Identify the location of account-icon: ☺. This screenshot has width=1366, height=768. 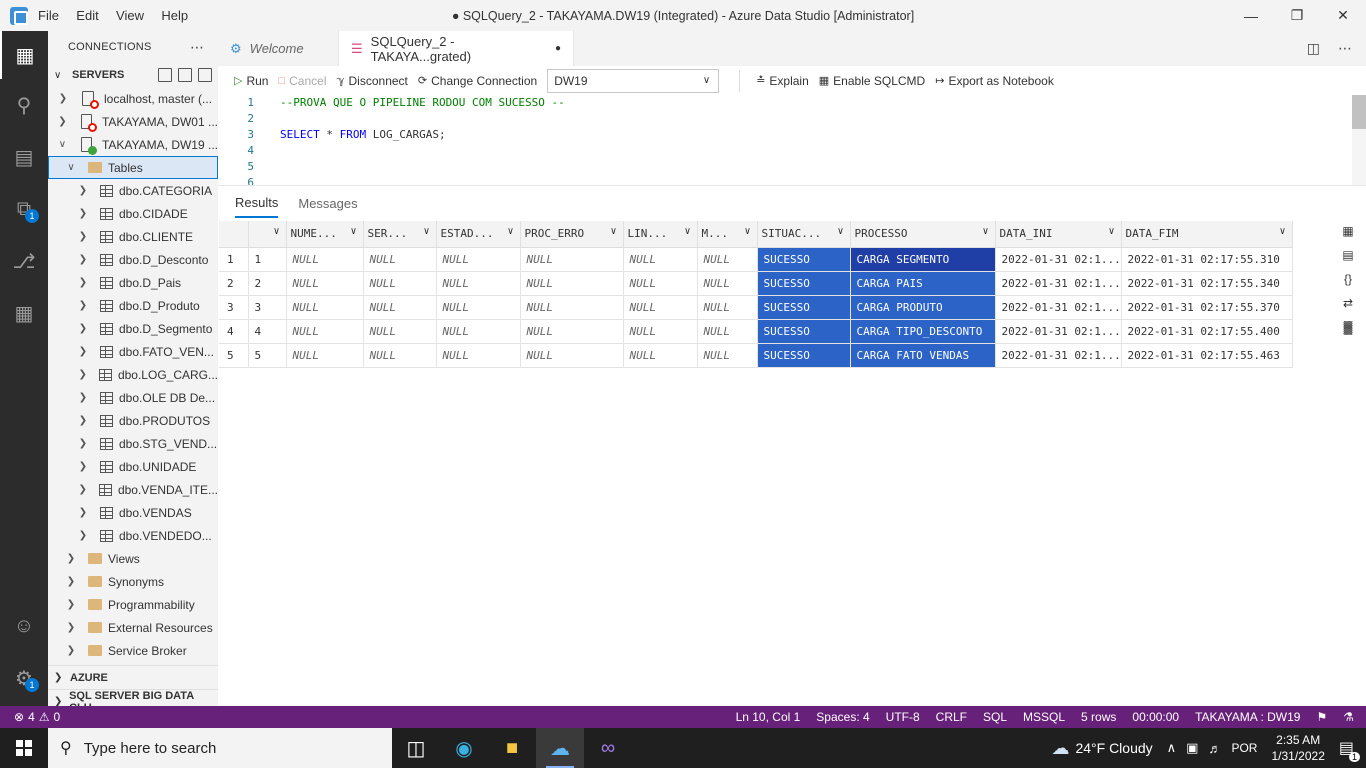
(24, 626).